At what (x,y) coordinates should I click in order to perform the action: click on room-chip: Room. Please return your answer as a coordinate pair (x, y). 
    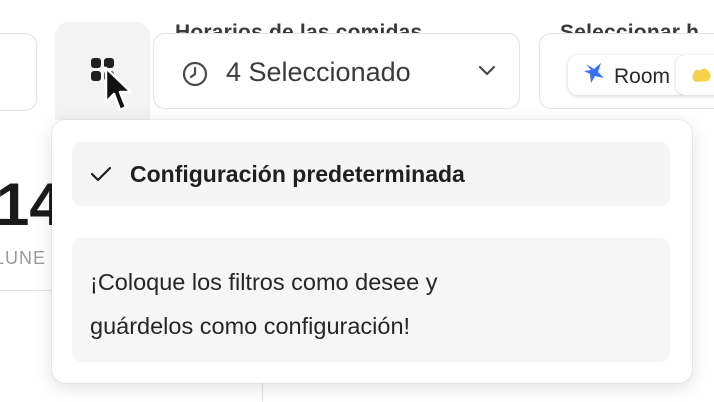
    Looking at the image, I should click on (628, 75).